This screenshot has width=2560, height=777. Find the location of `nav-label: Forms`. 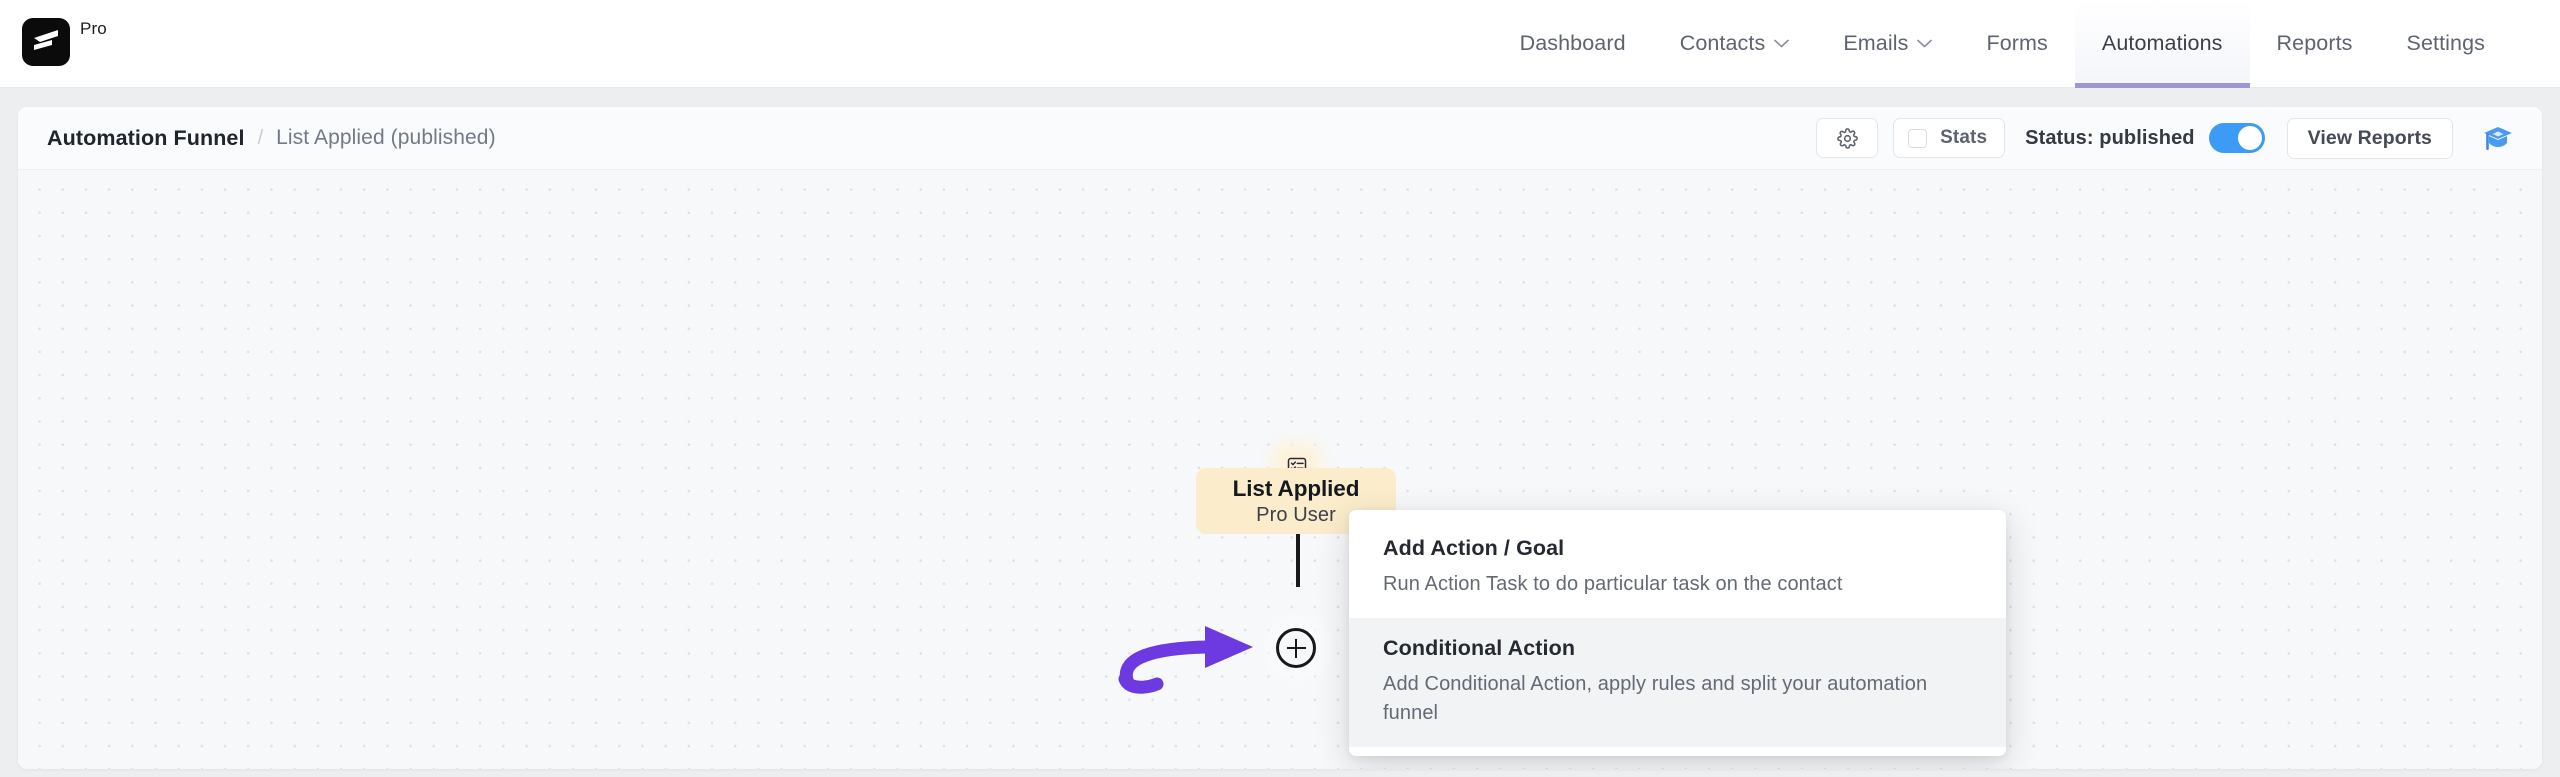

nav-label: Forms is located at coordinates (2017, 43).